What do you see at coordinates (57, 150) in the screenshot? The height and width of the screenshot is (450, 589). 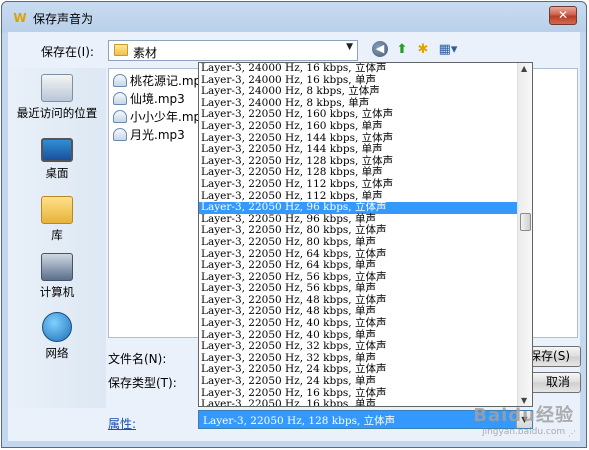 I see `desktop-icon` at bounding box center [57, 150].